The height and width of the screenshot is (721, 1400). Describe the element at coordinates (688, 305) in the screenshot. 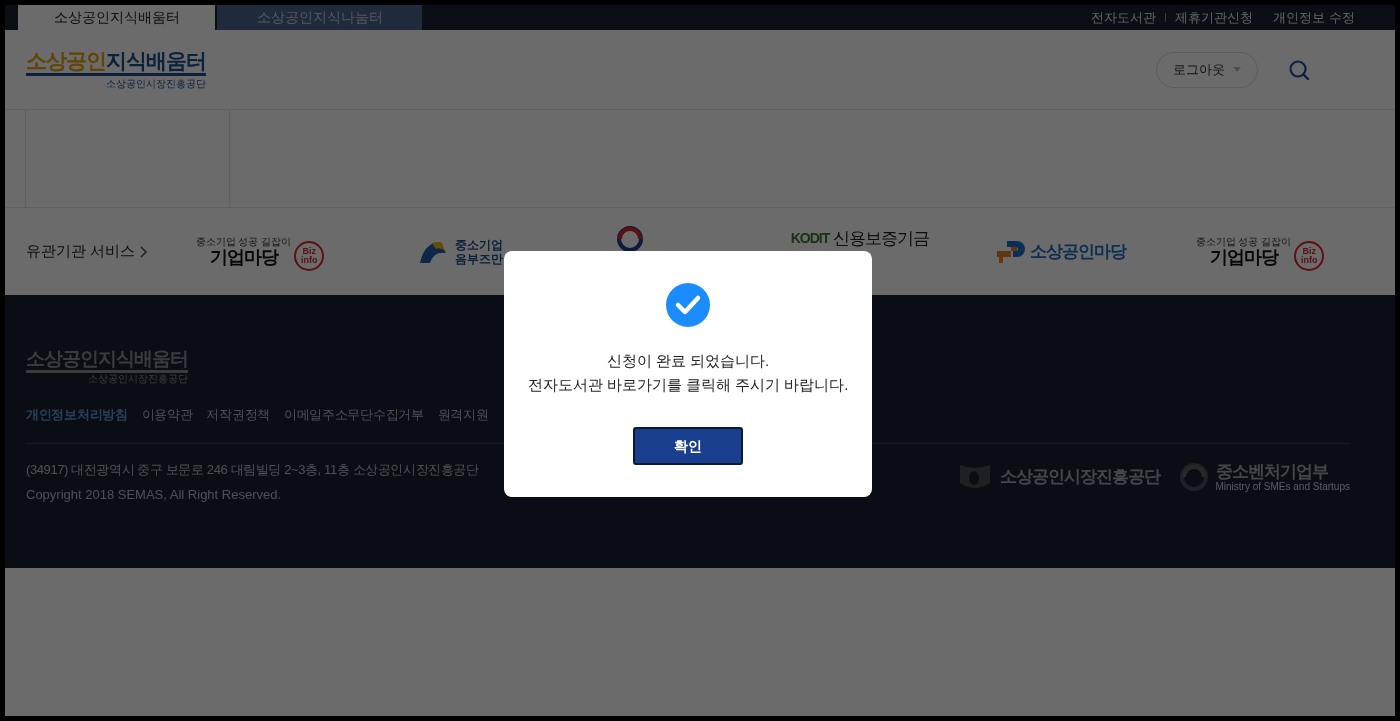

I see `check-circle-icon` at that location.